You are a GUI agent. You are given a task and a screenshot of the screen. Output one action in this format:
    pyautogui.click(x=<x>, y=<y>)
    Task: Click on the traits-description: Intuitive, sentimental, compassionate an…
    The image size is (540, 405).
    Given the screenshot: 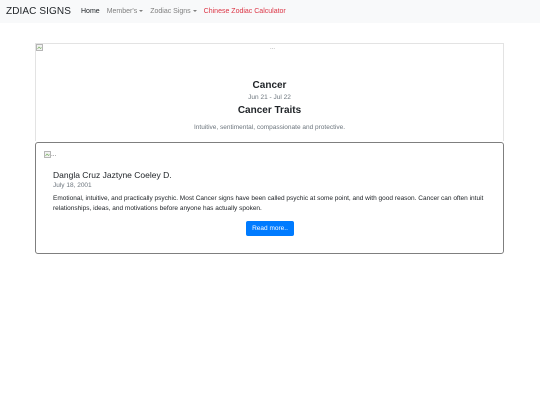 What is the action you would take?
    pyautogui.click(x=269, y=127)
    